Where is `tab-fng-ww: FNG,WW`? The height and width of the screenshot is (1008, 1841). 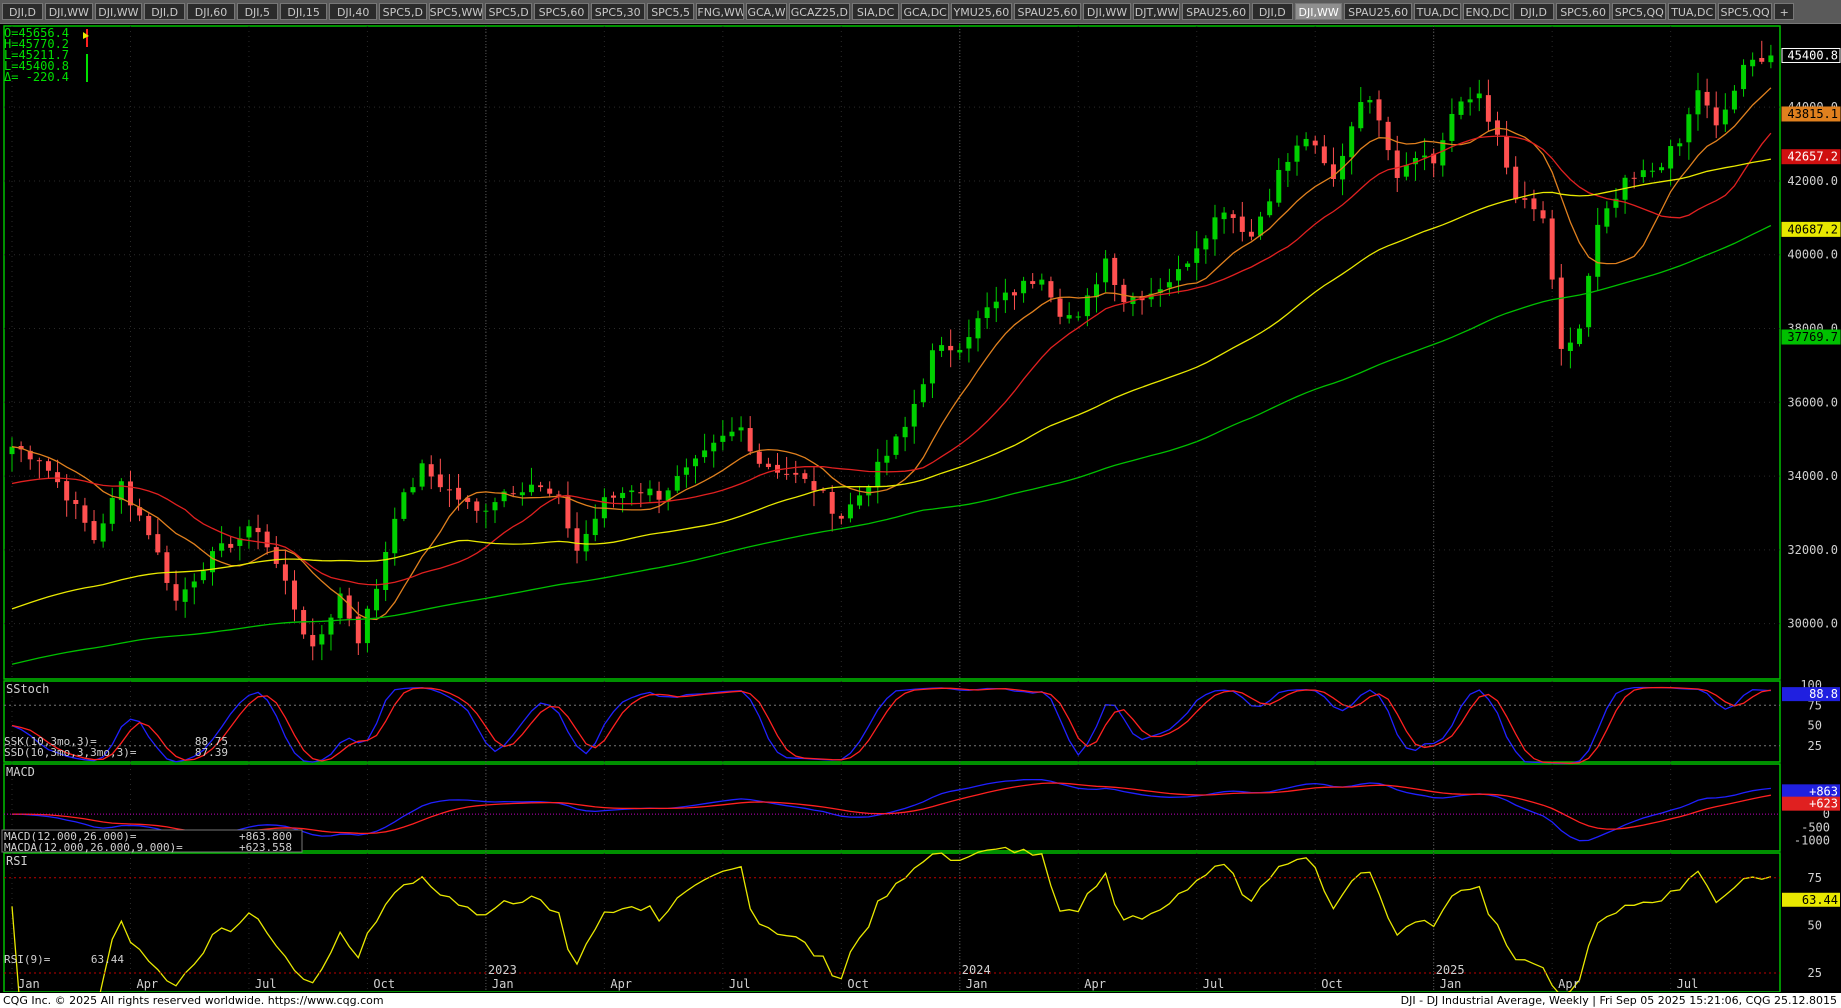
tab-fng-ww: FNG,WW is located at coordinates (720, 11).